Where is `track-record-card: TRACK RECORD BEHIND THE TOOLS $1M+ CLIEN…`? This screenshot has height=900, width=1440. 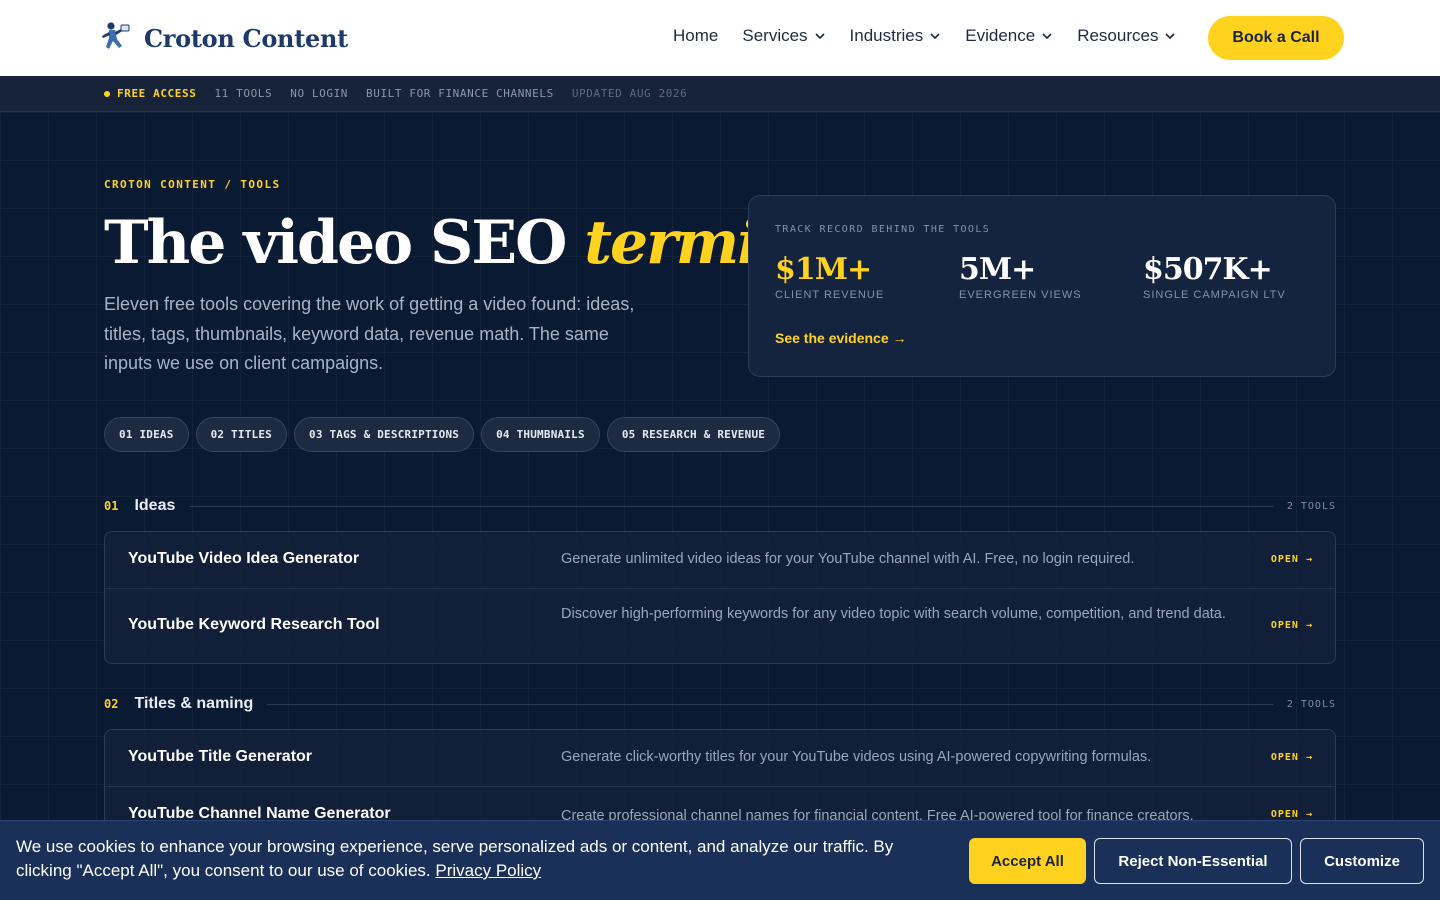
track-record-card: TRACK RECORD BEHIND THE TOOLS $1M+ CLIEN… is located at coordinates (1042, 286).